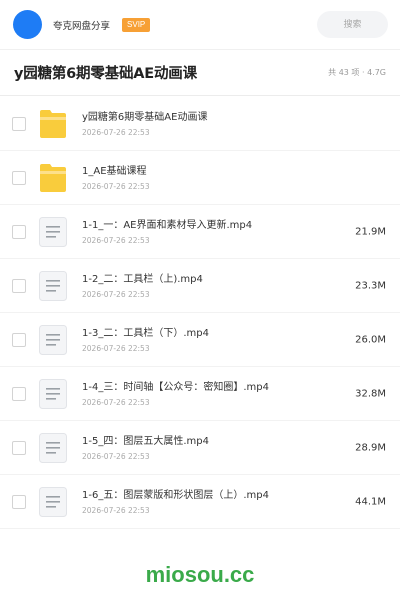 The height and width of the screenshot is (600, 400). I want to click on item-info: y园糖第6期零基础AE动画课 2026-07-26 22:53, so click(144, 124).